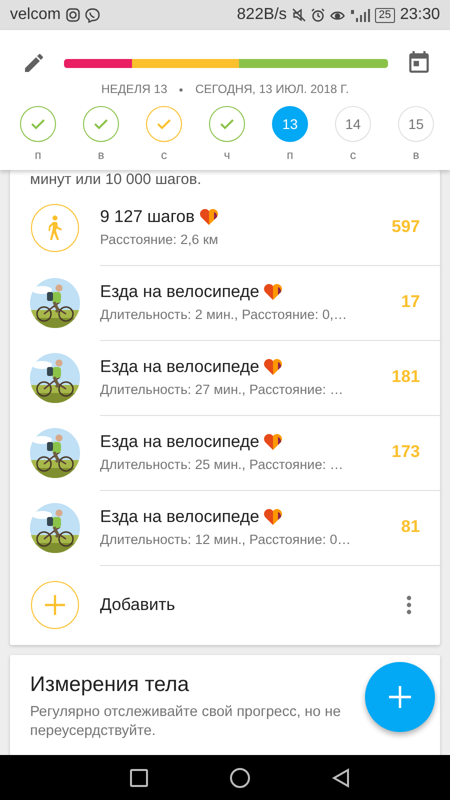  What do you see at coordinates (360, 15) in the screenshot?
I see `signal-icon` at bounding box center [360, 15].